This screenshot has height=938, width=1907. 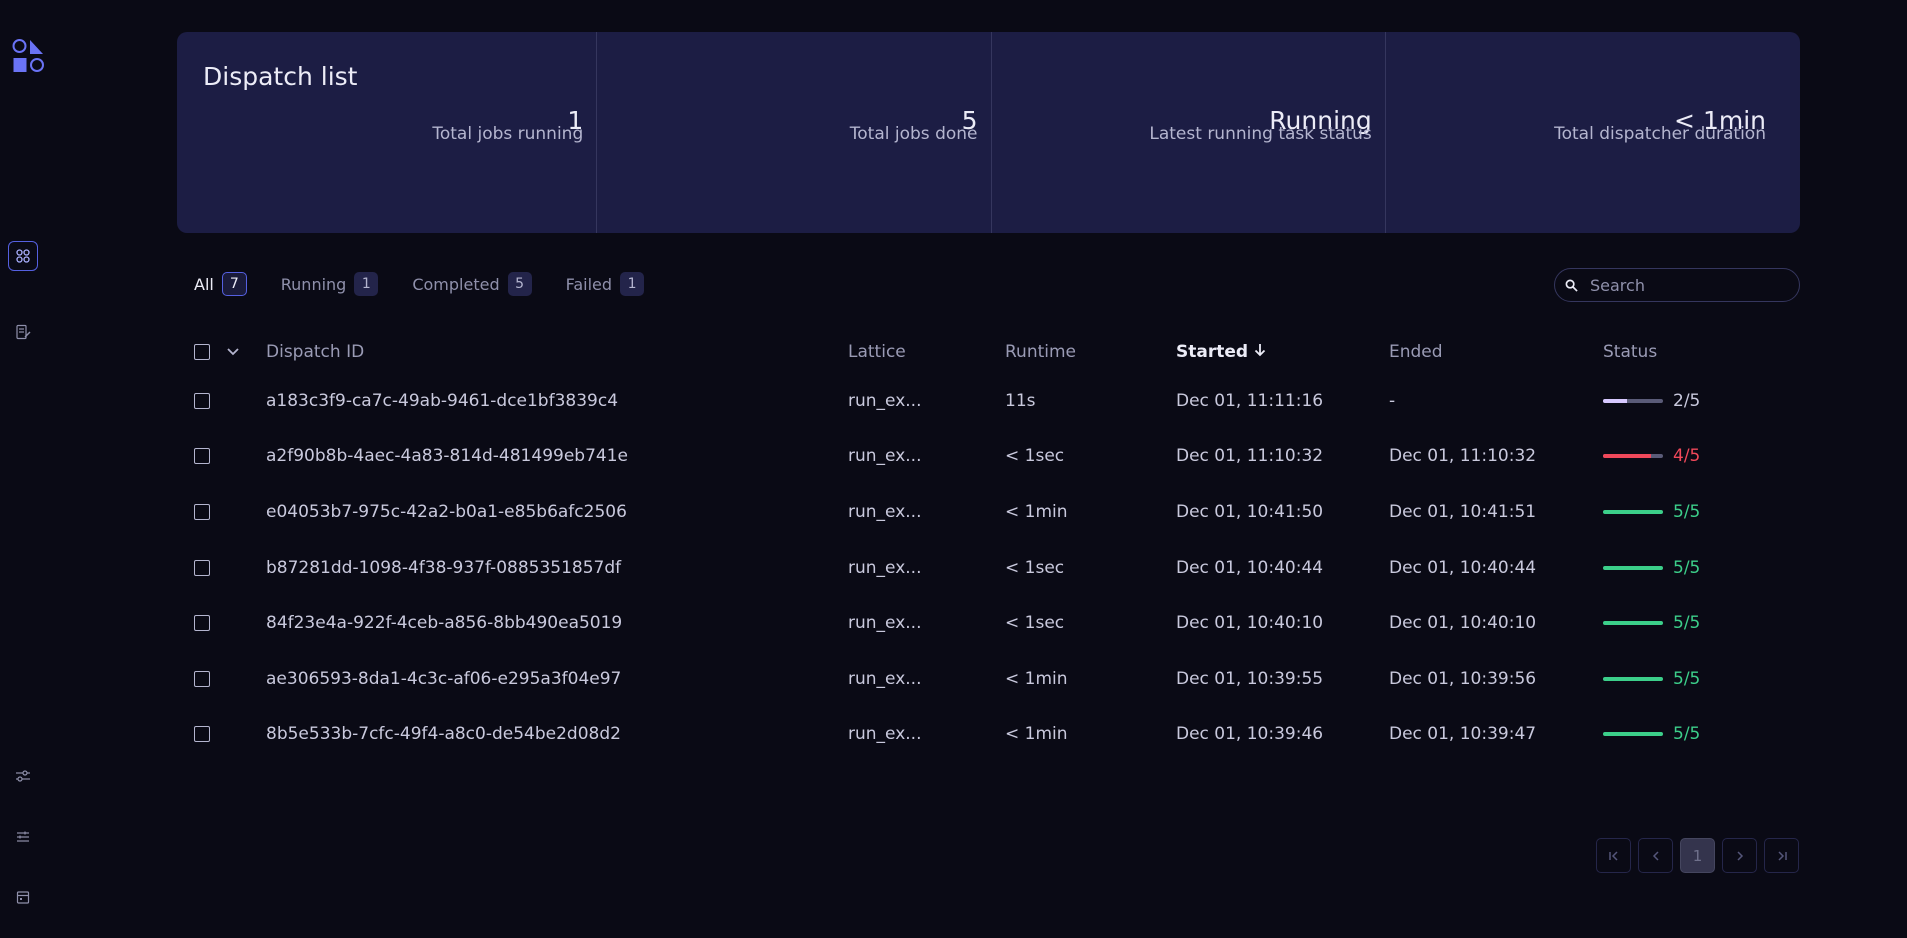 I want to click on settings-sliders-icon, so click(x=23, y=776).